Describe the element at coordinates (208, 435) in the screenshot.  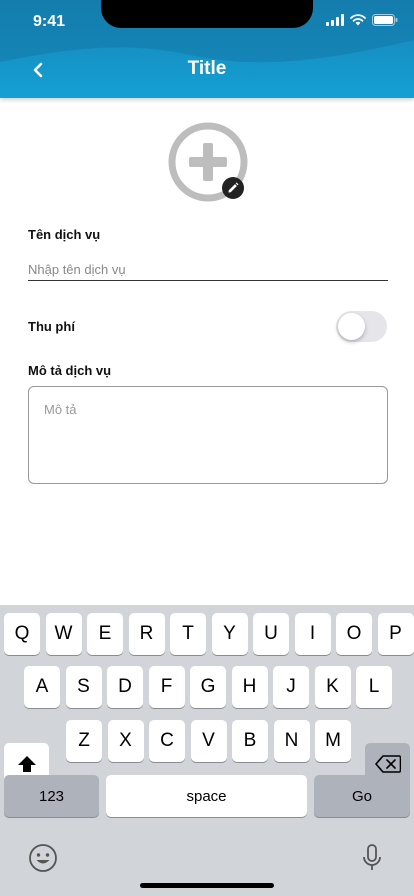
I see `description-textarea` at that location.